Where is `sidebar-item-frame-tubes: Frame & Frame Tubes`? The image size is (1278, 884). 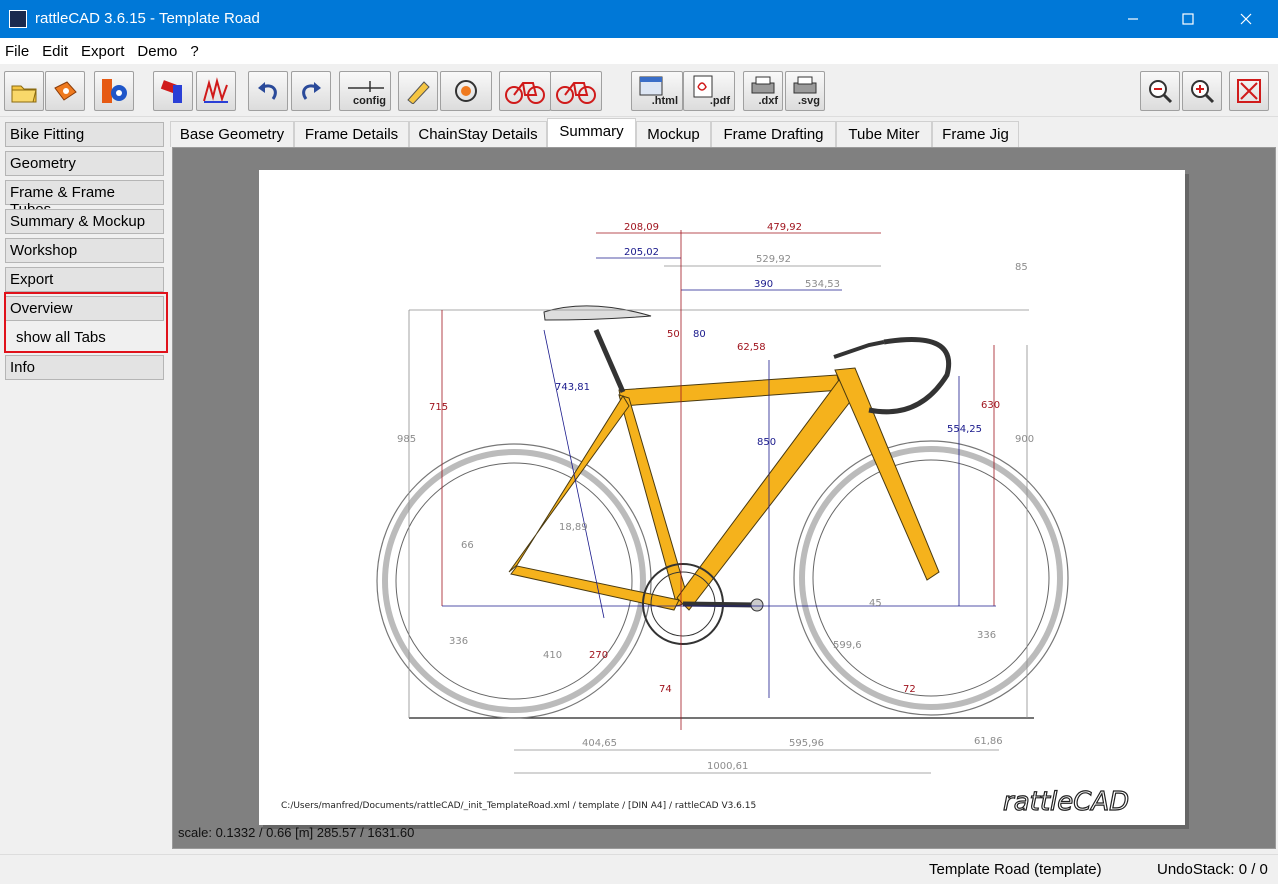
sidebar-item-frame-tubes: Frame & Frame Tubes is located at coordinates (84, 199).